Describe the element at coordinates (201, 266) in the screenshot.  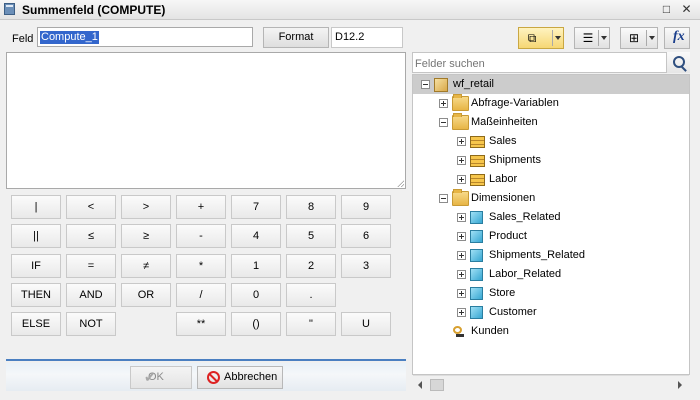
I see `keypad-key: *` at that location.